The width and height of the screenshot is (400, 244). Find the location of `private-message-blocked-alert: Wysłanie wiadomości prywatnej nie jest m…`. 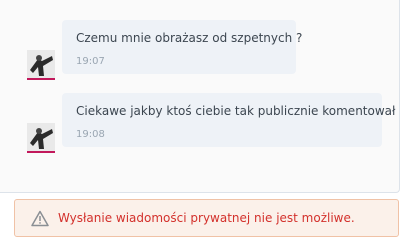

private-message-blocked-alert: Wysłanie wiadomości prywatnej nie jest m… is located at coordinates (206, 218).